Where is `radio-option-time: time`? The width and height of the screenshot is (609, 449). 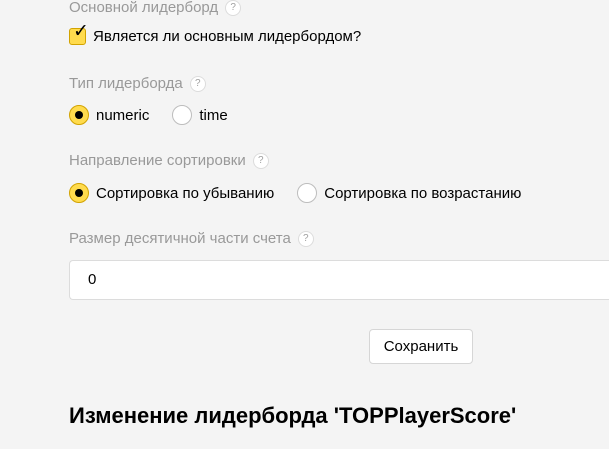 radio-option-time: time is located at coordinates (200, 115).